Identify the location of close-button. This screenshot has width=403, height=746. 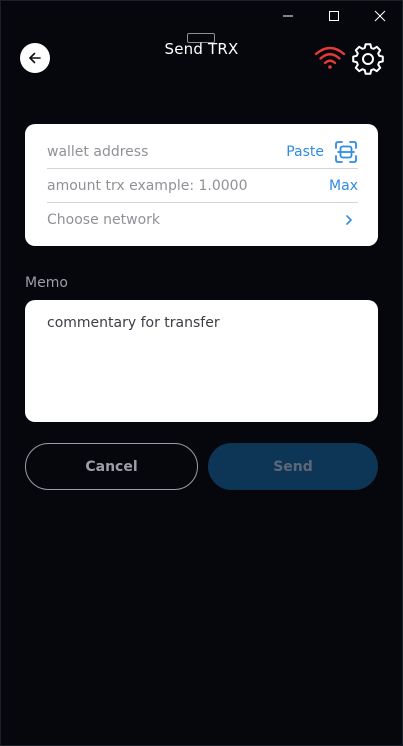
(380, 16).